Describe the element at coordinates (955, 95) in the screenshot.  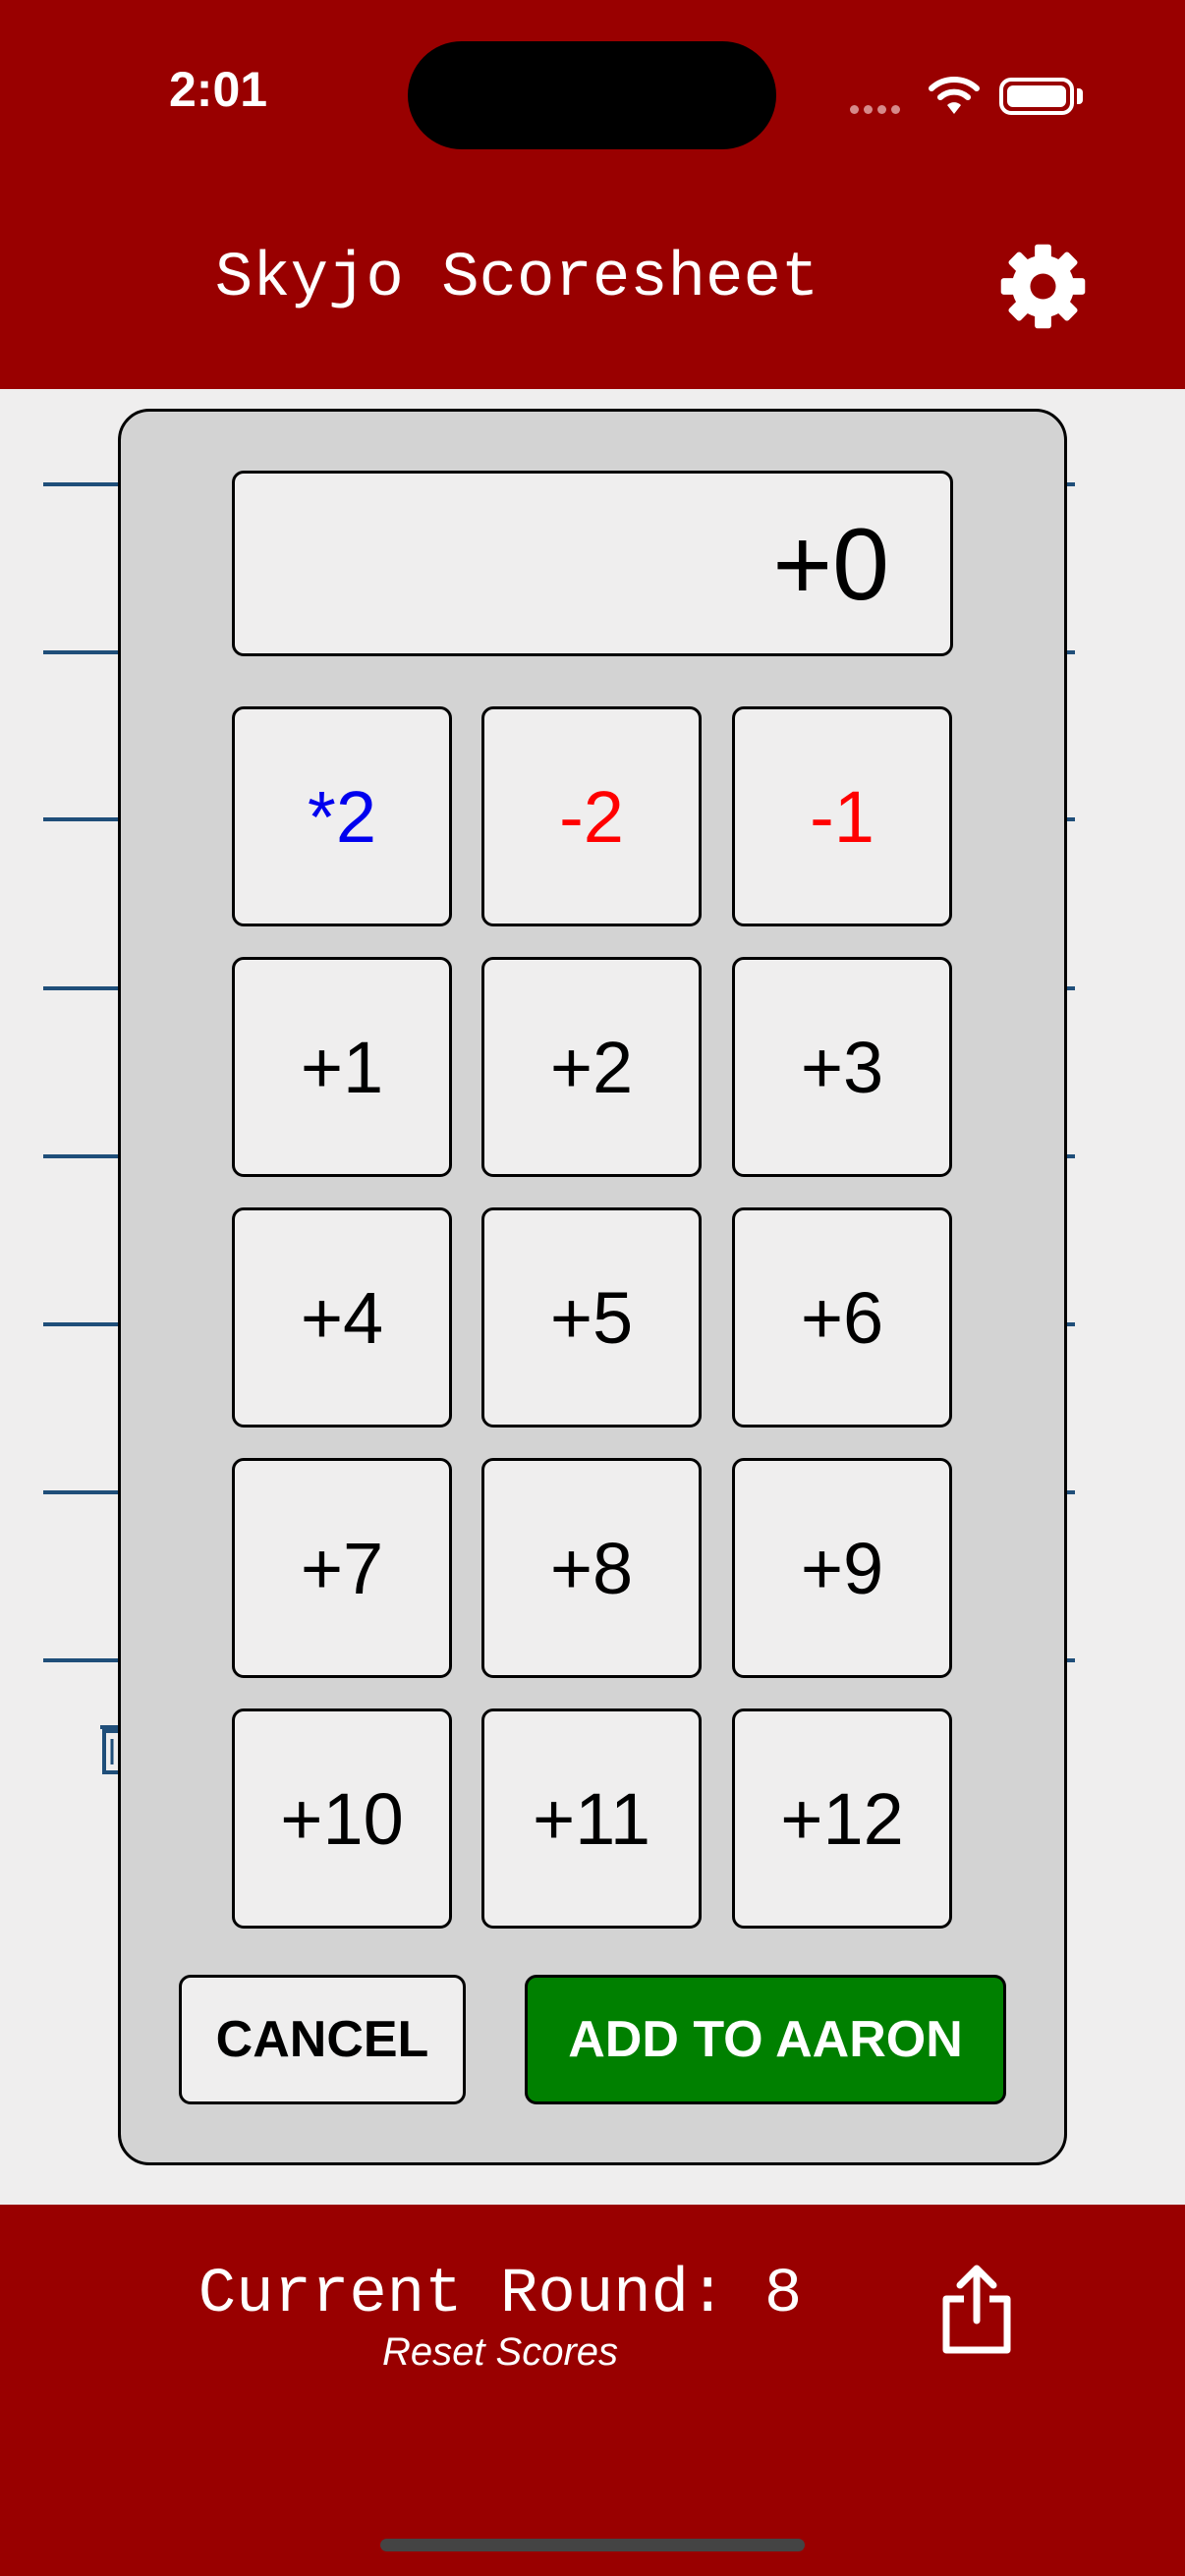
I see `wifi-icon` at that location.